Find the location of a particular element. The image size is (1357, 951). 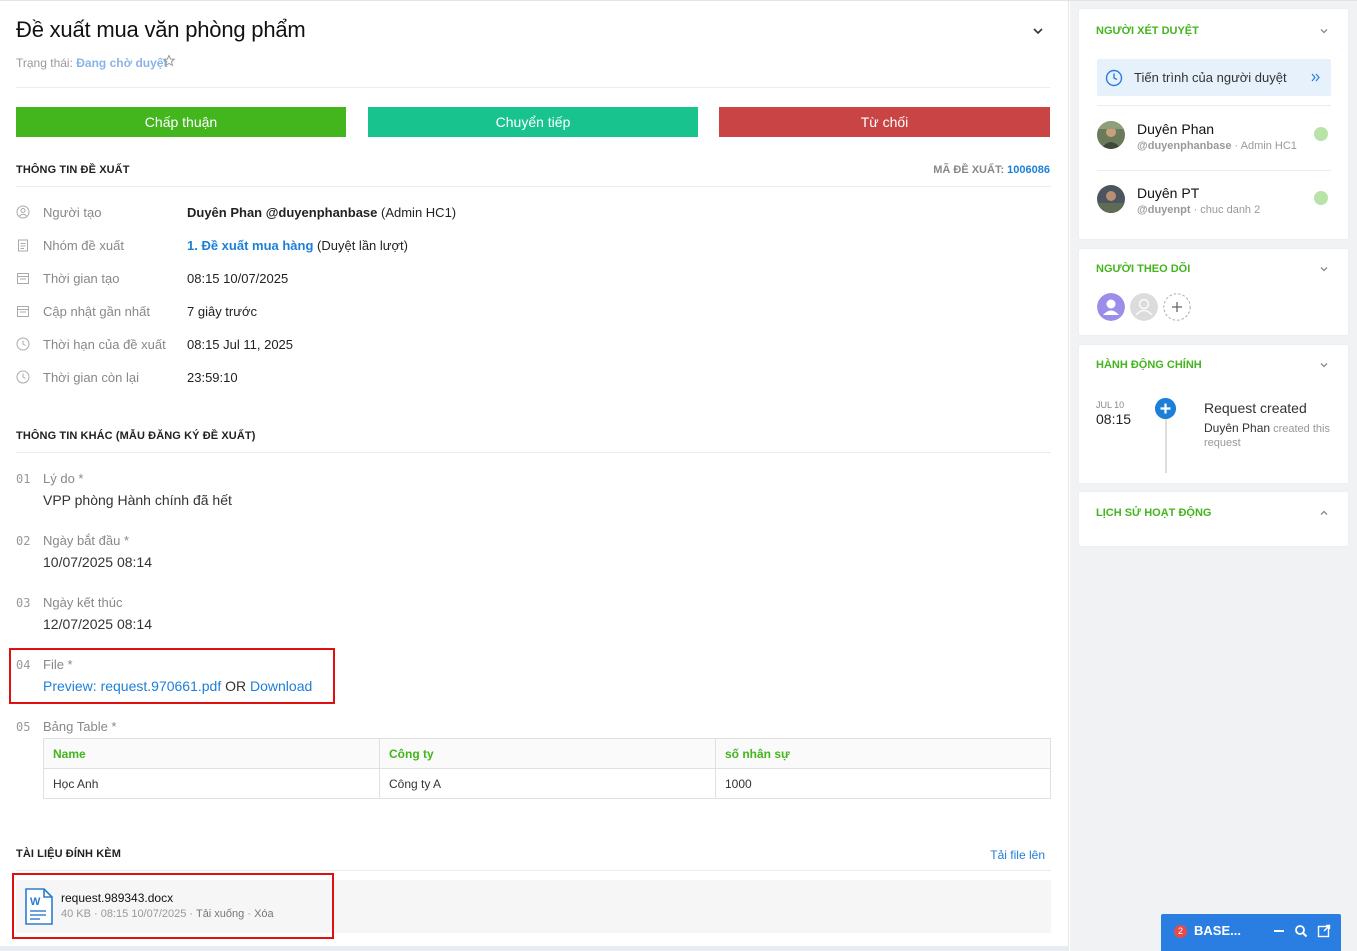

reviewer-meta: @duyenphanbase · Admin HC1 is located at coordinates (1217, 146).